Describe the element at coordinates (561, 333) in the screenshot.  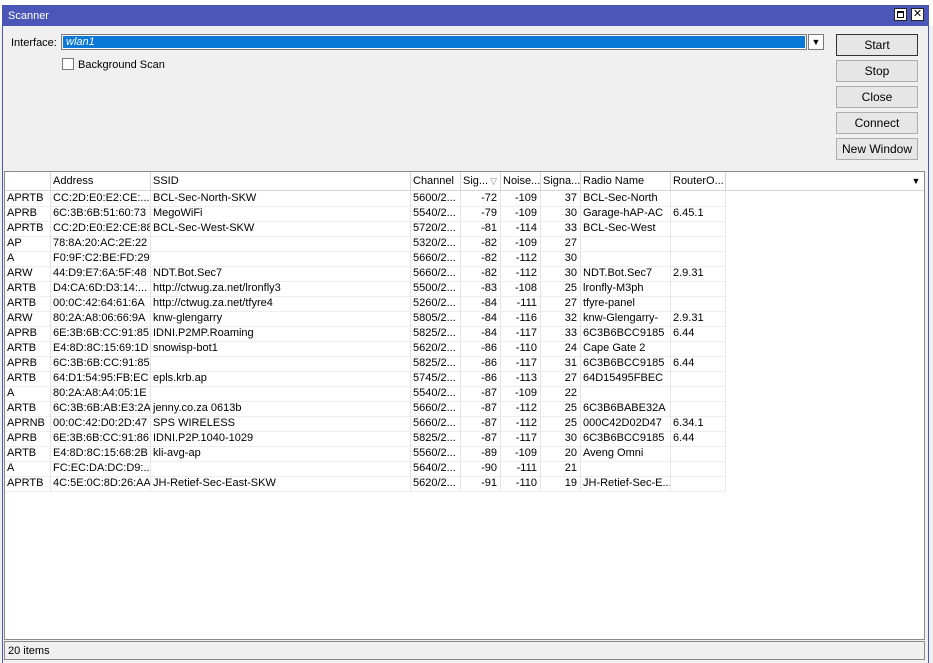
I see `snr-cell: 33` at that location.